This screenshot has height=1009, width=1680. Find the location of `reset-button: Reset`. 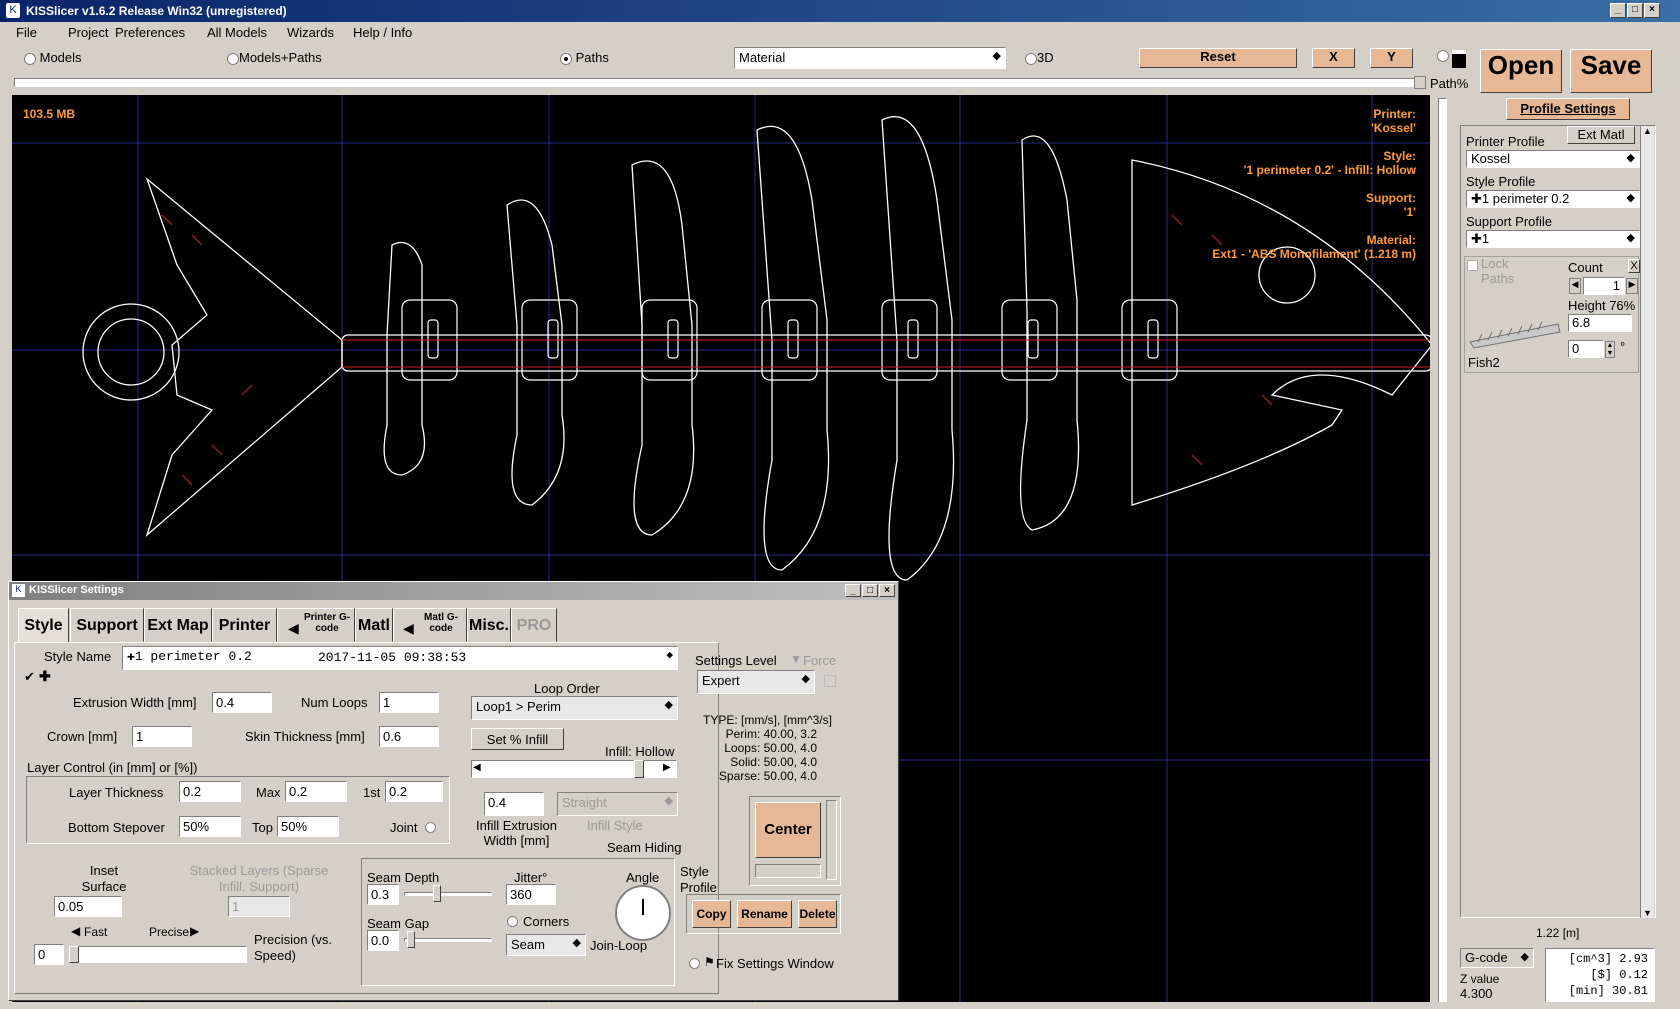

reset-button: Reset is located at coordinates (1218, 58).